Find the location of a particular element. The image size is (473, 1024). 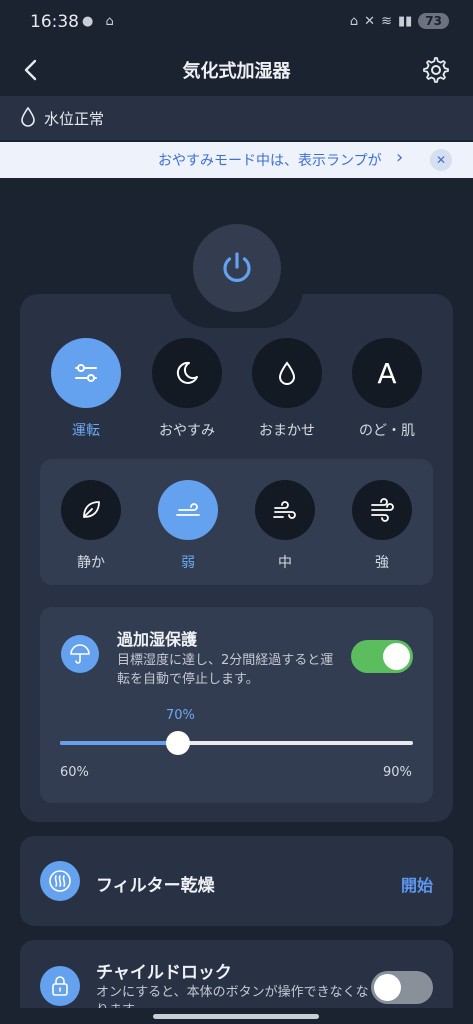

child-lock-description: オンにすると、本体のボタンが操作できなくなります。 is located at coordinates (232, 996).